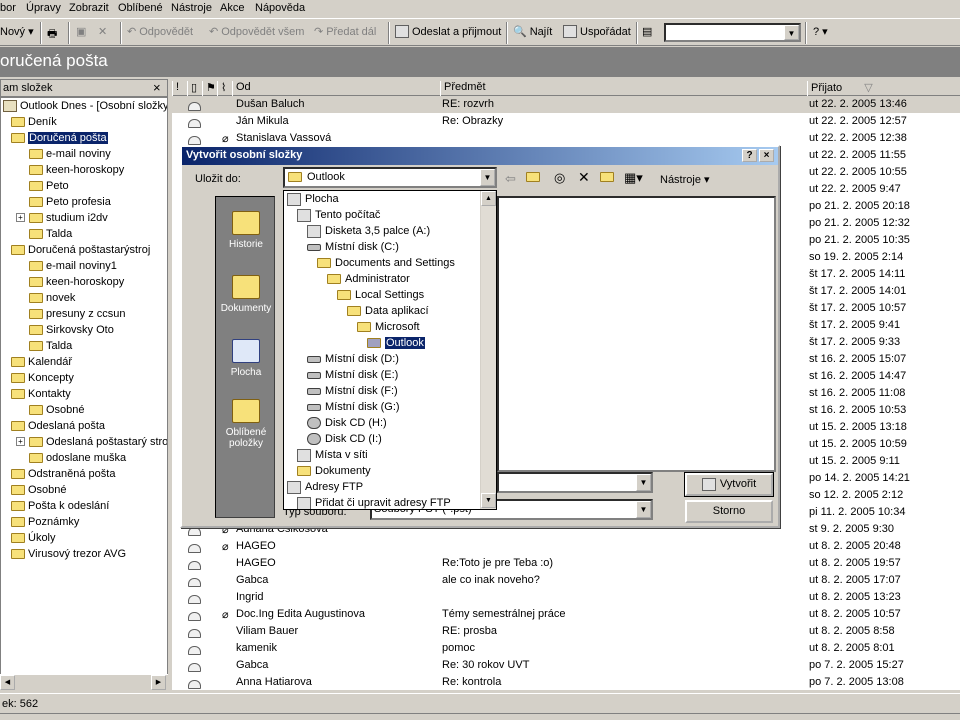 The height and width of the screenshot is (720, 960). I want to click on help-button: ? ▾, so click(820, 32).